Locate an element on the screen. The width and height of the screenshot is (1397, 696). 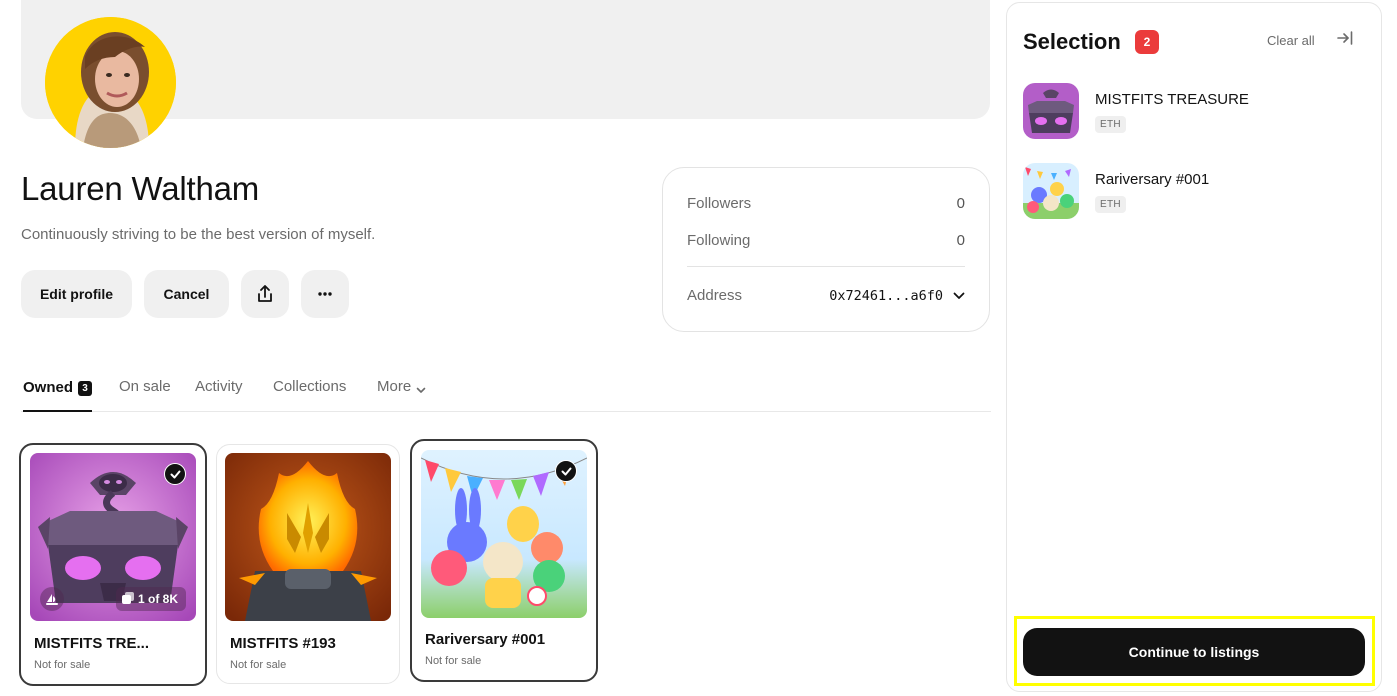
followers-label: Followers is located at coordinates (719, 203).